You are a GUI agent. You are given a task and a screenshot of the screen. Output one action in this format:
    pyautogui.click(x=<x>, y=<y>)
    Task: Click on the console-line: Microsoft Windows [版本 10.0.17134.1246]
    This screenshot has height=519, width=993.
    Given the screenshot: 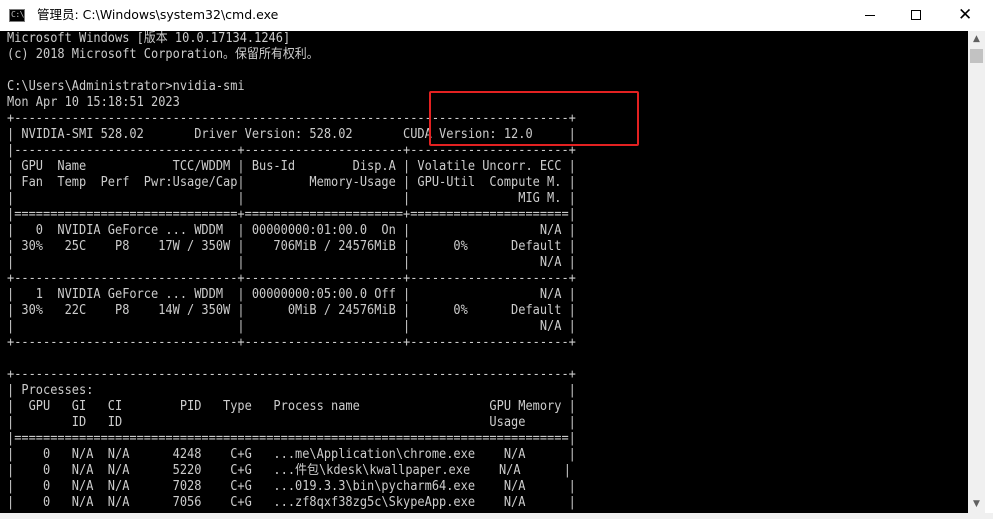 What is the action you would take?
    pyautogui.click(x=149, y=38)
    